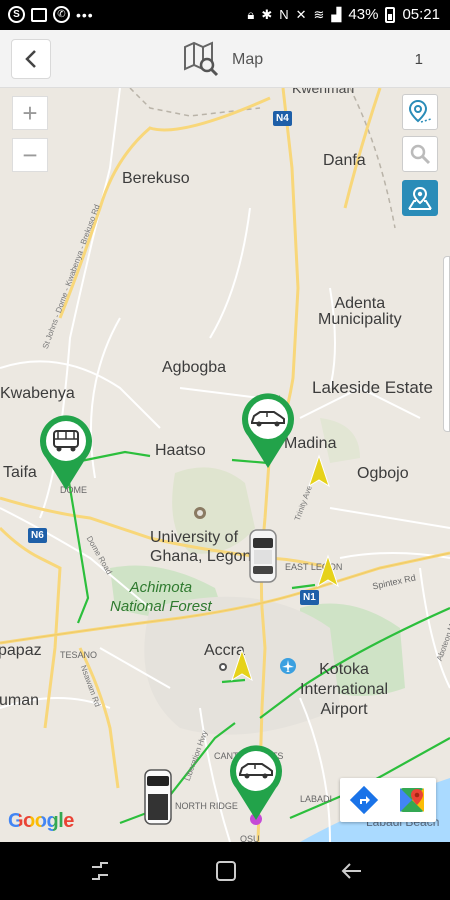 The image size is (450, 900). I want to click on page-title: Map, so click(248, 59).